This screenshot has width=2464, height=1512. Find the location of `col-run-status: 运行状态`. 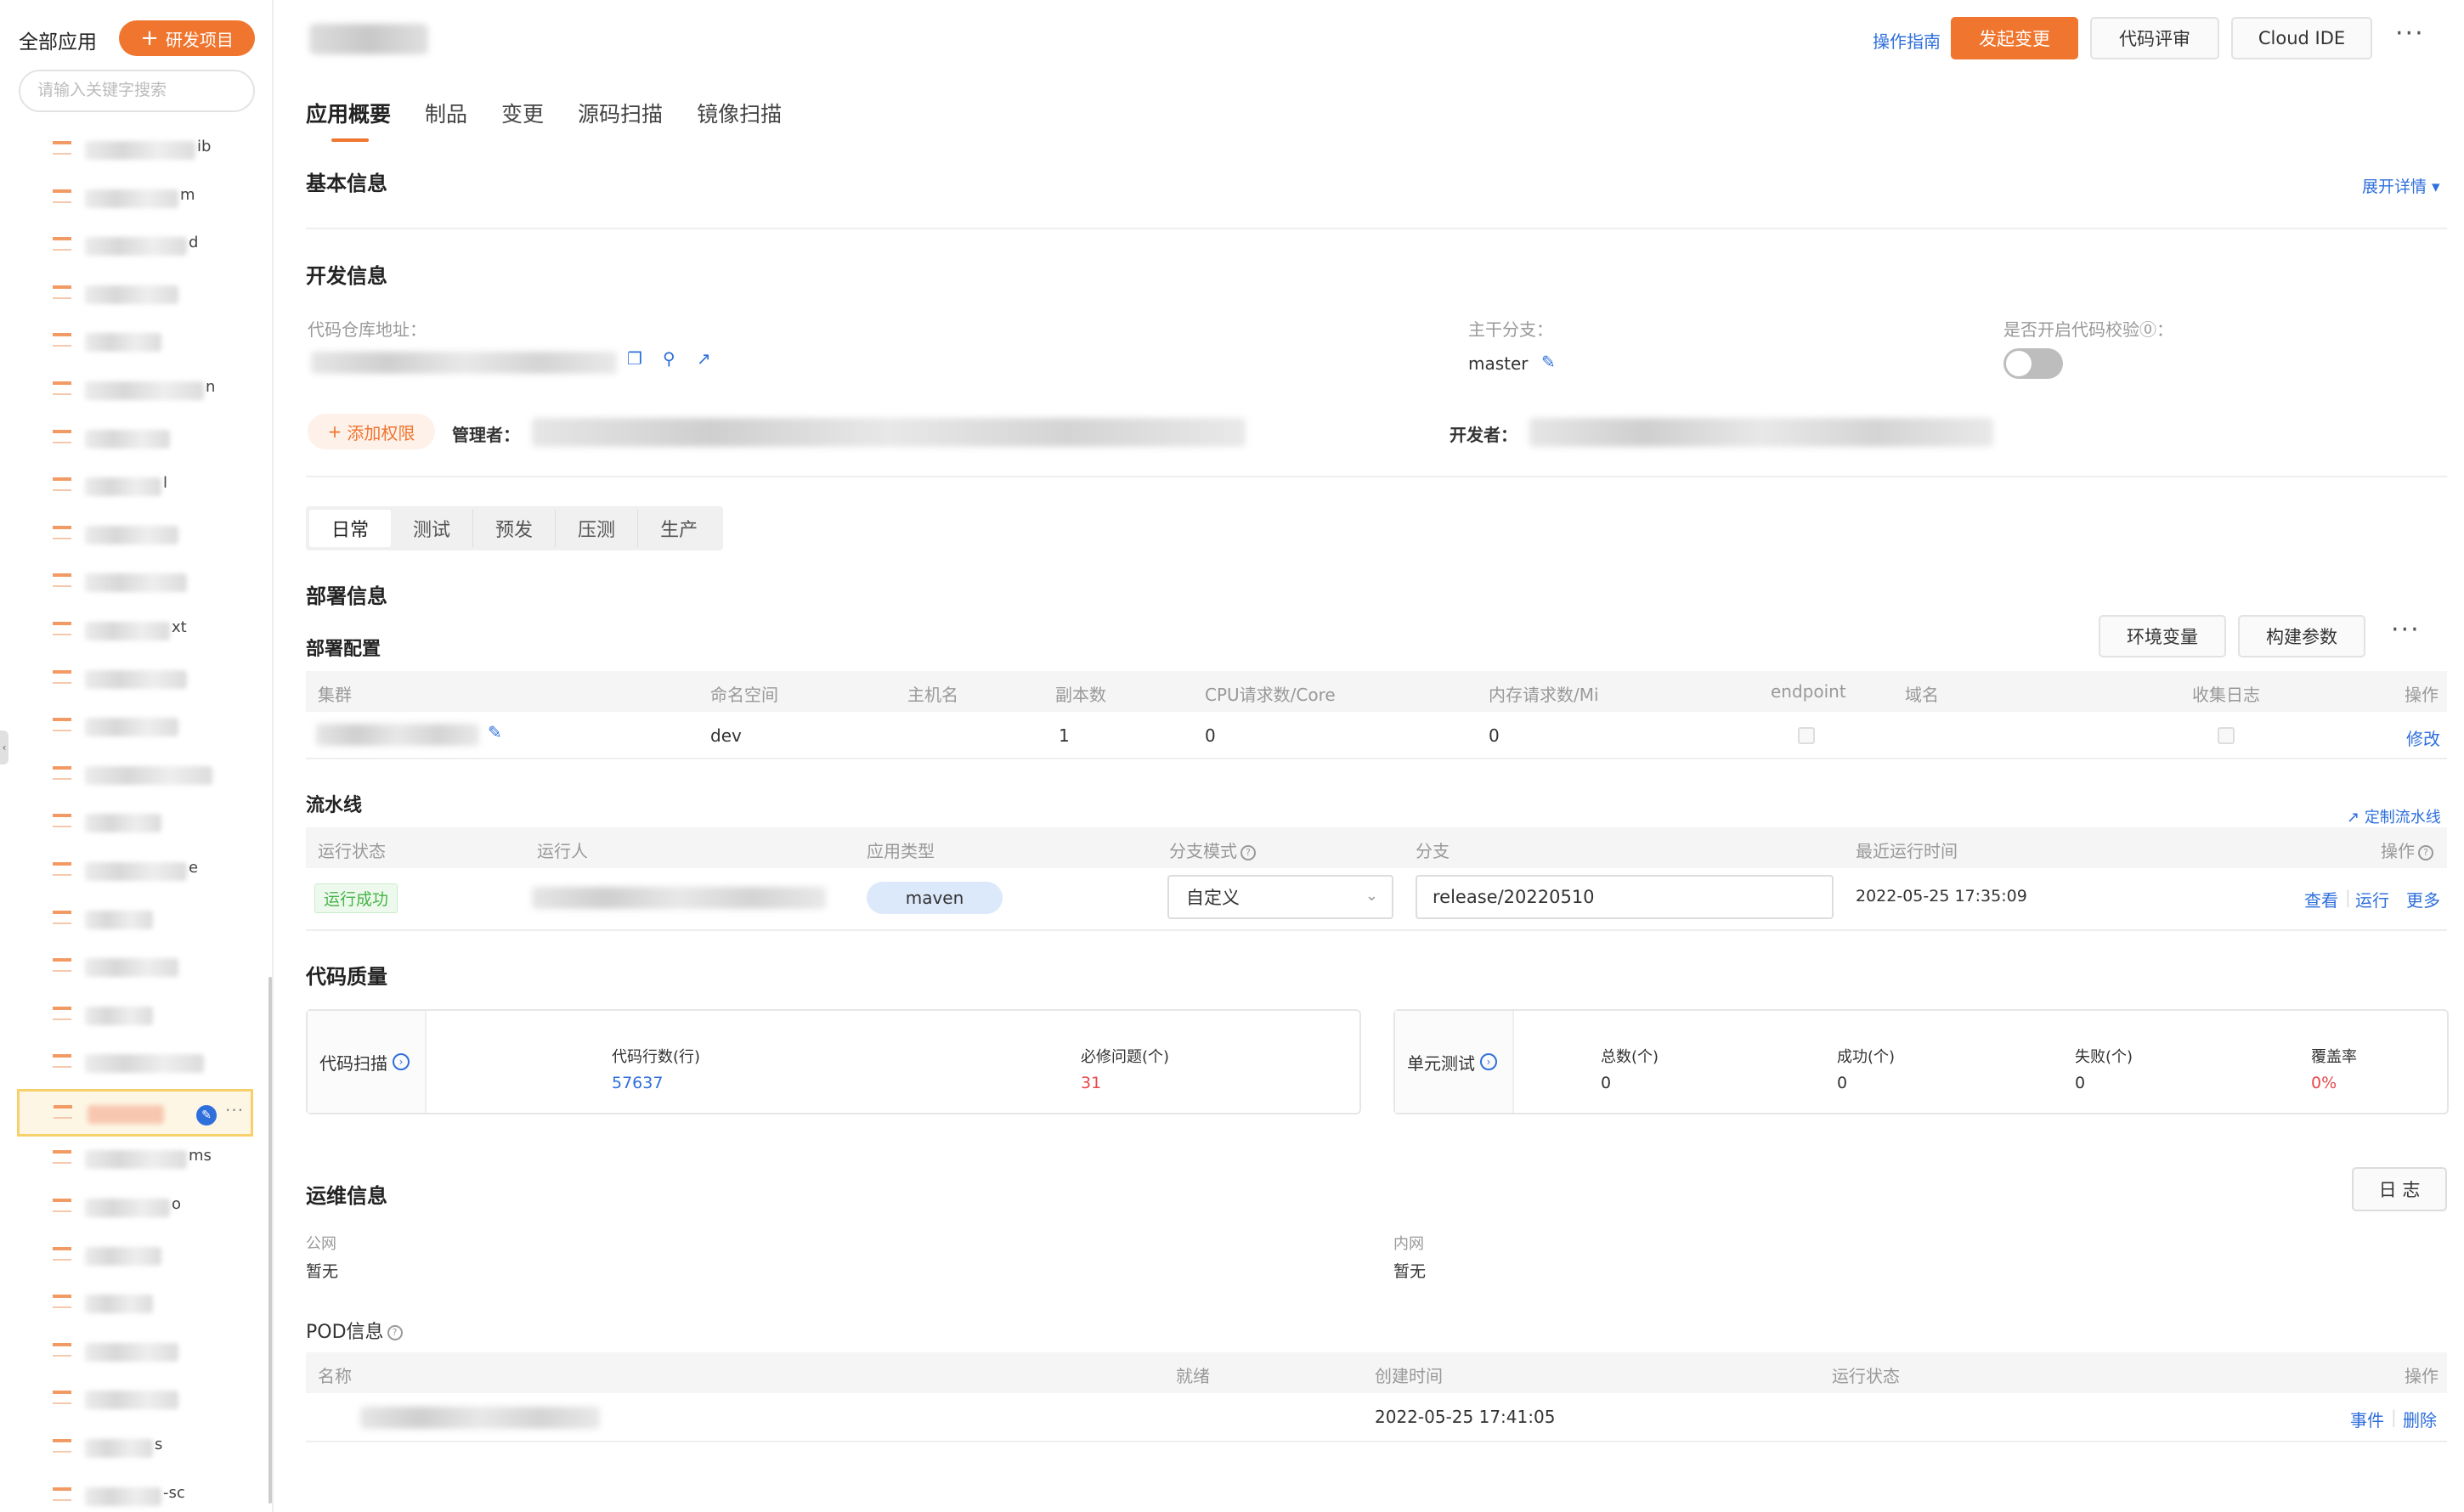

col-run-status: 运行状态 is located at coordinates (352, 851).